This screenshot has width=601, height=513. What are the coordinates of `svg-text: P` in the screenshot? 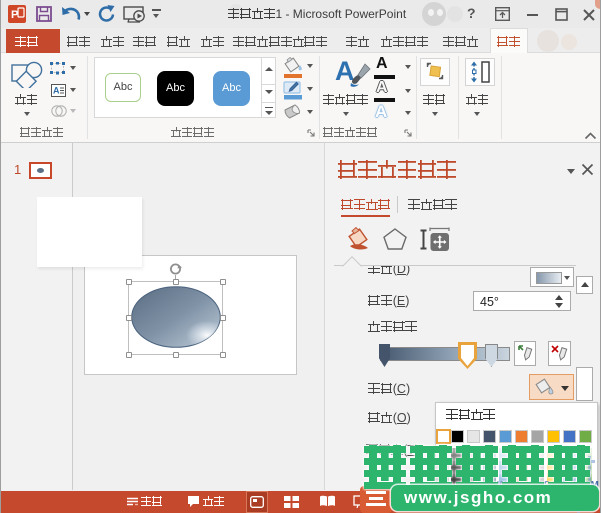 It's located at (14, 15).